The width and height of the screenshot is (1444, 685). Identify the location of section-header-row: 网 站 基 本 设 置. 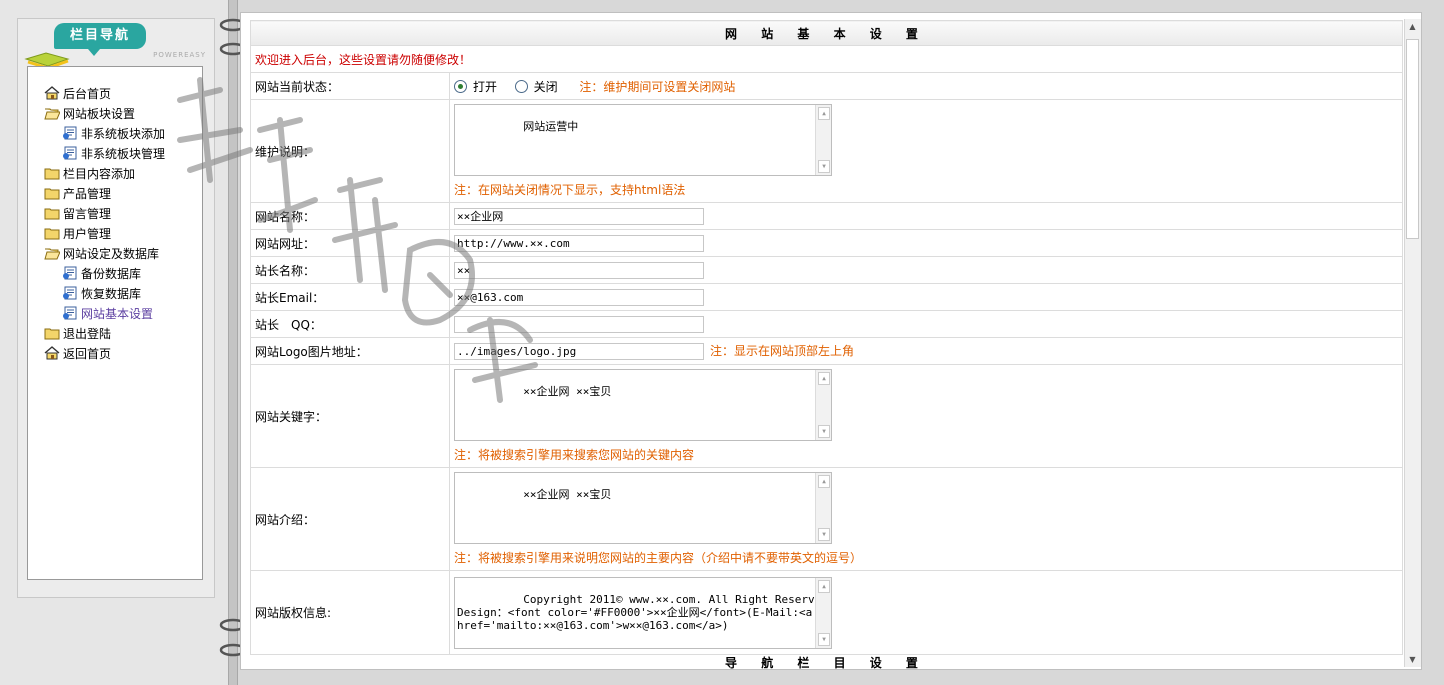
(826, 33).